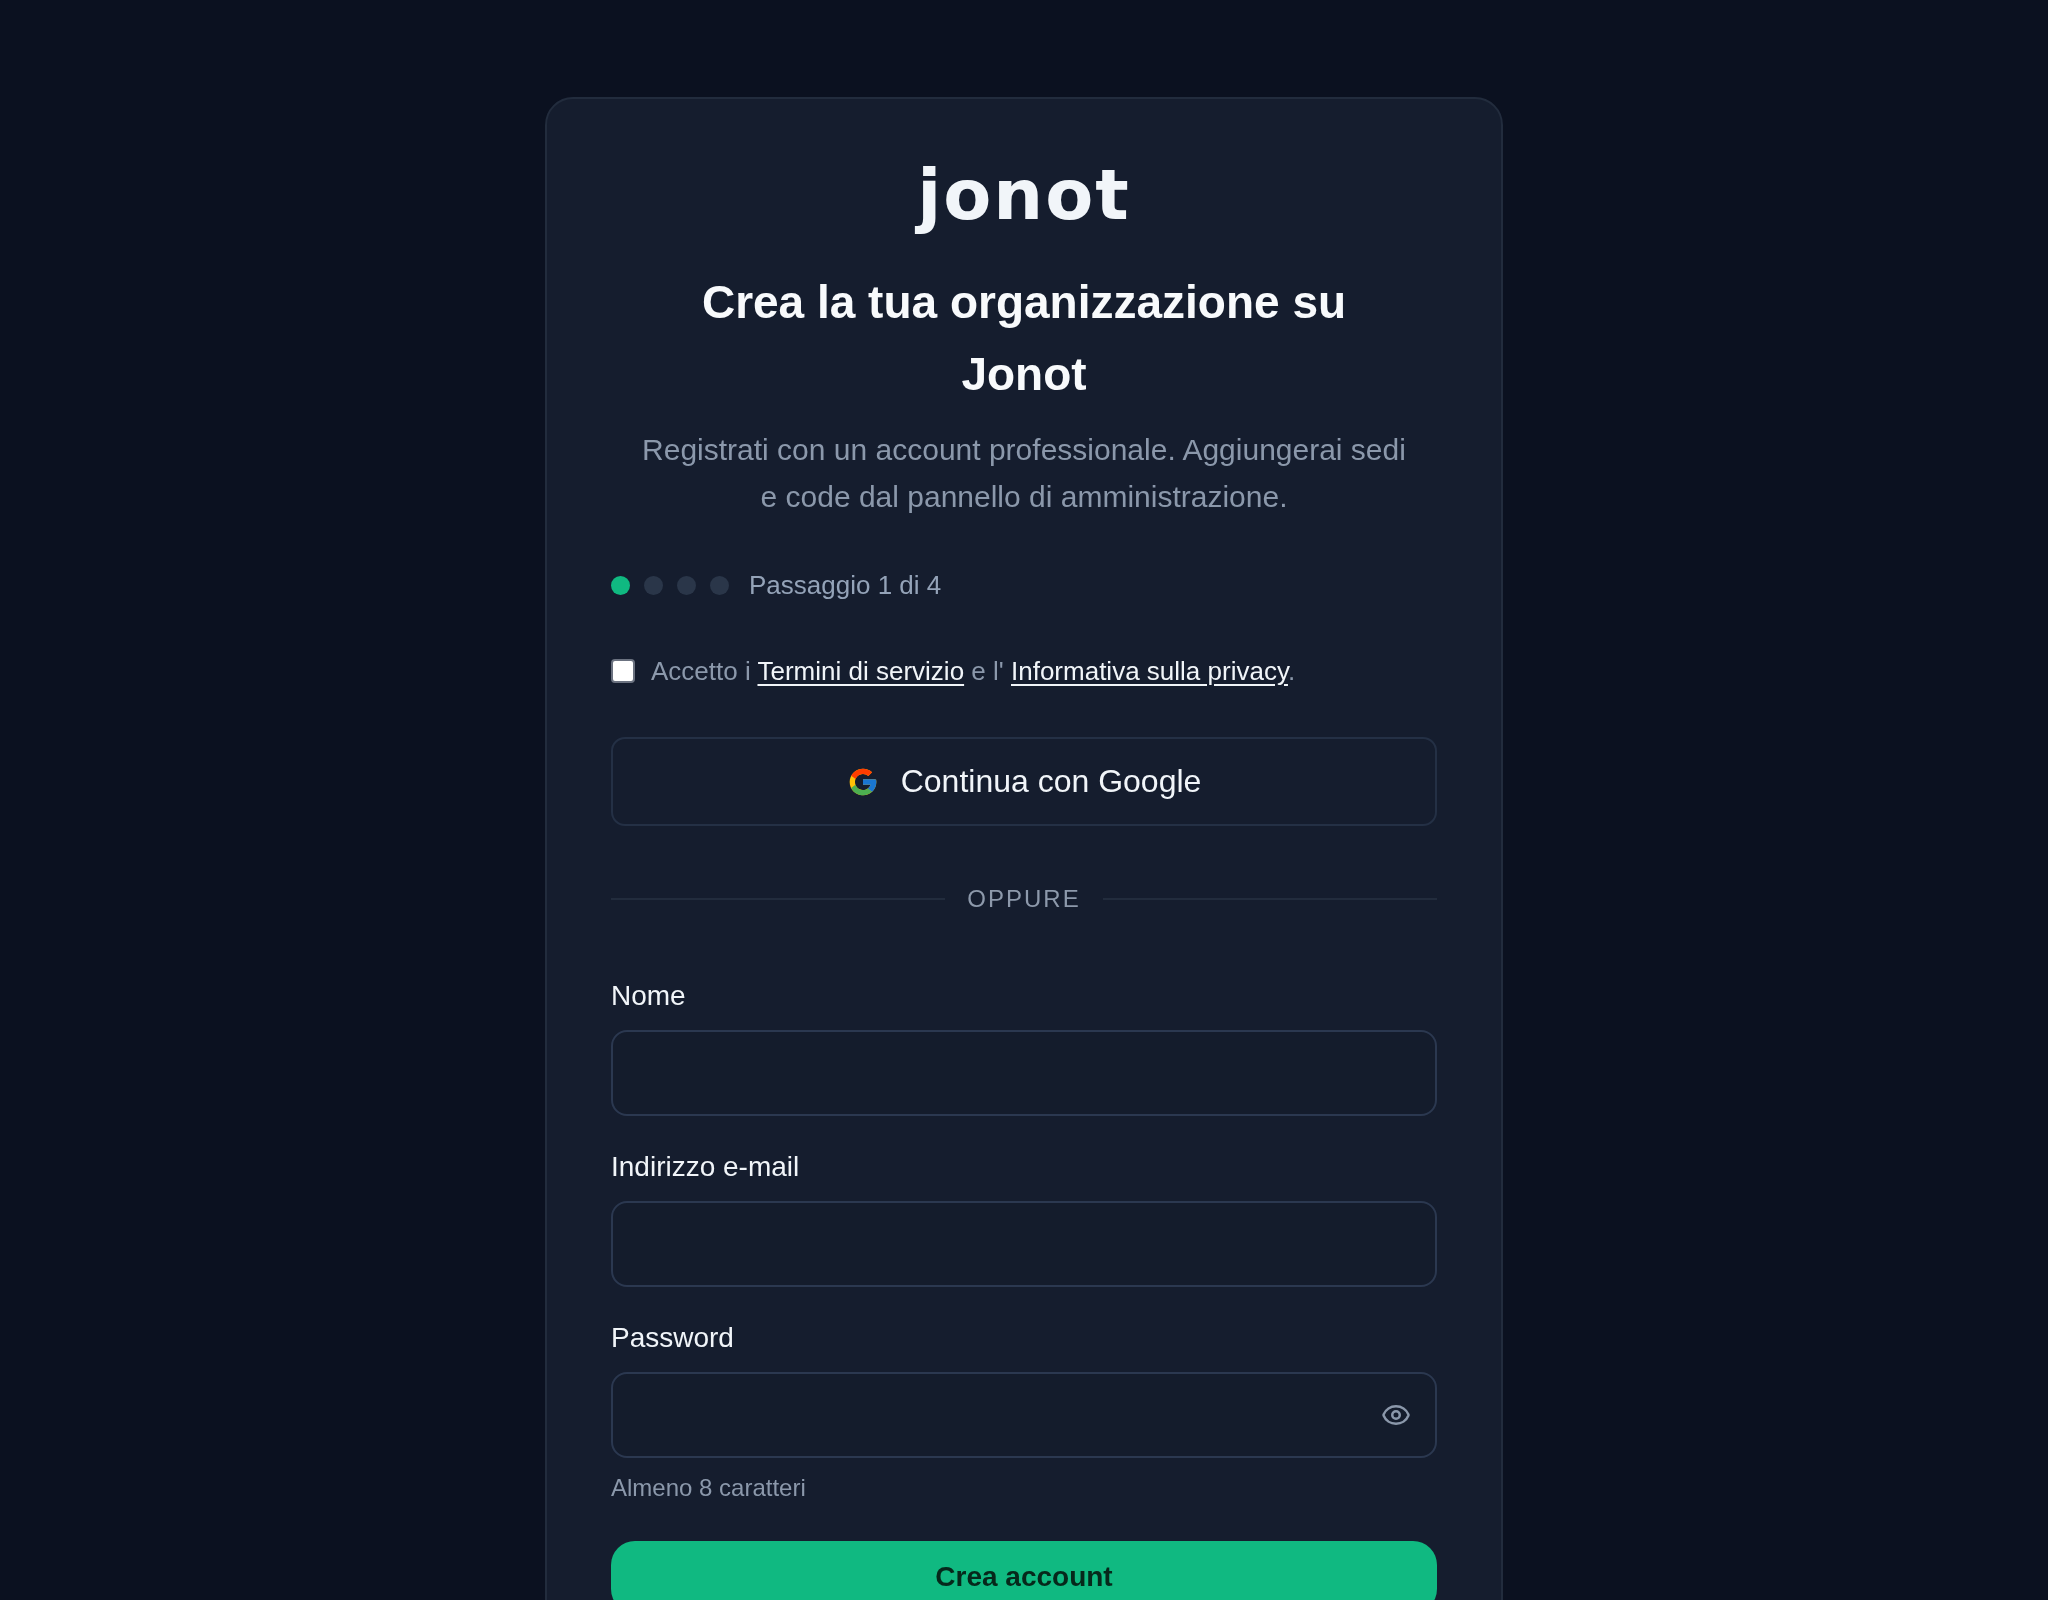  What do you see at coordinates (1024, 1244) in the screenshot?
I see `email-field` at bounding box center [1024, 1244].